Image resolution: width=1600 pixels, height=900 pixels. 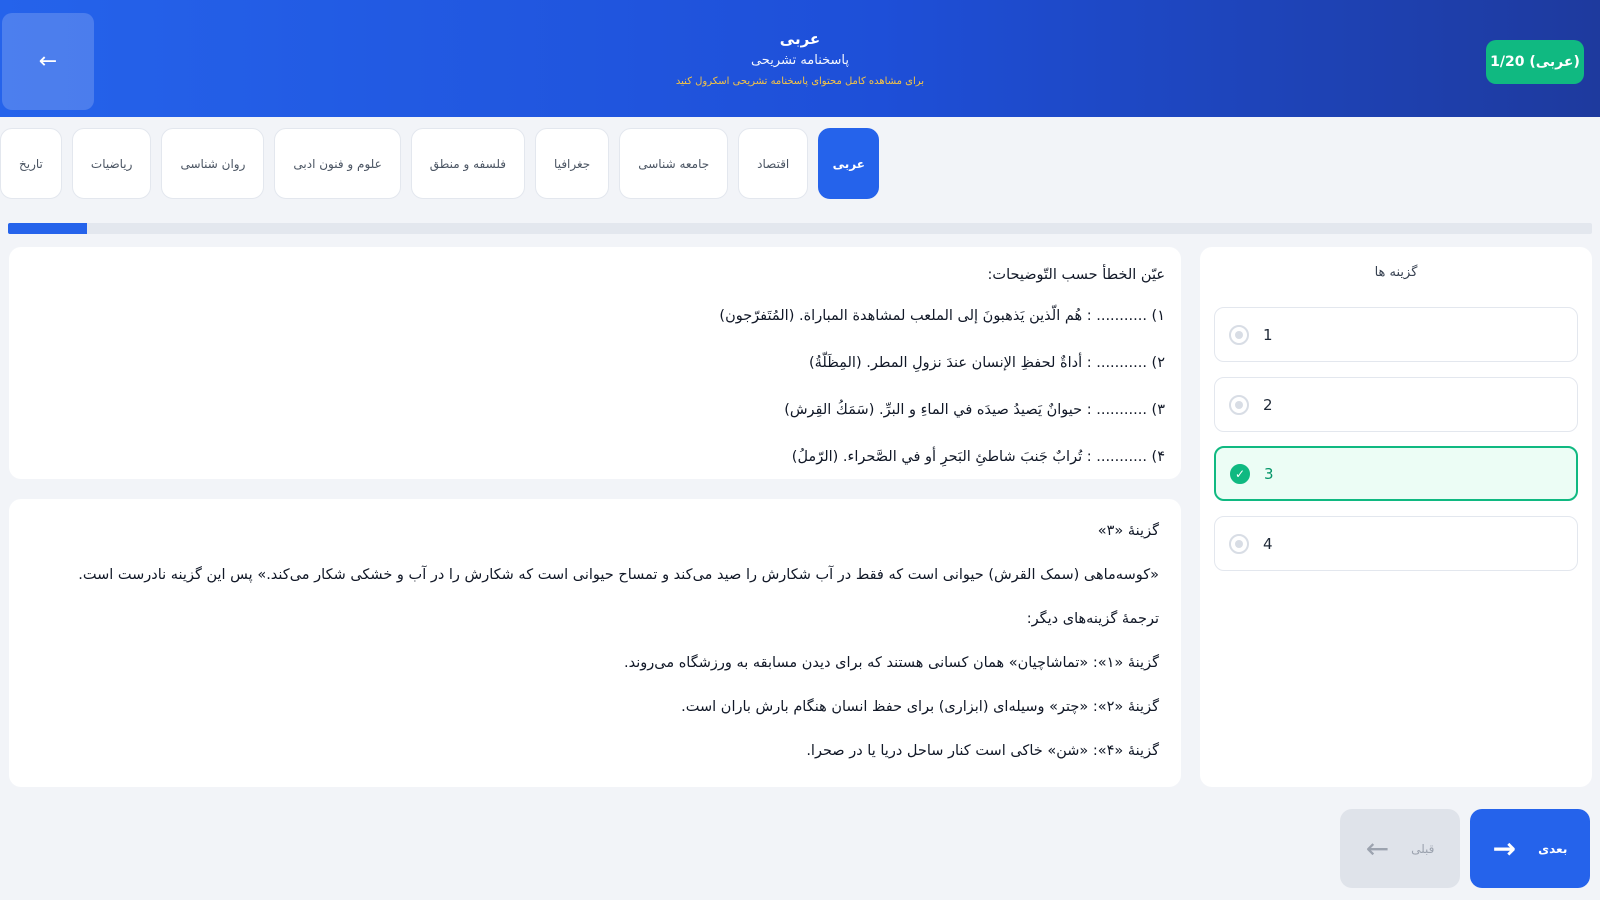 What do you see at coordinates (773, 163) in the screenshot?
I see `tab-economics: اقتصاد` at bounding box center [773, 163].